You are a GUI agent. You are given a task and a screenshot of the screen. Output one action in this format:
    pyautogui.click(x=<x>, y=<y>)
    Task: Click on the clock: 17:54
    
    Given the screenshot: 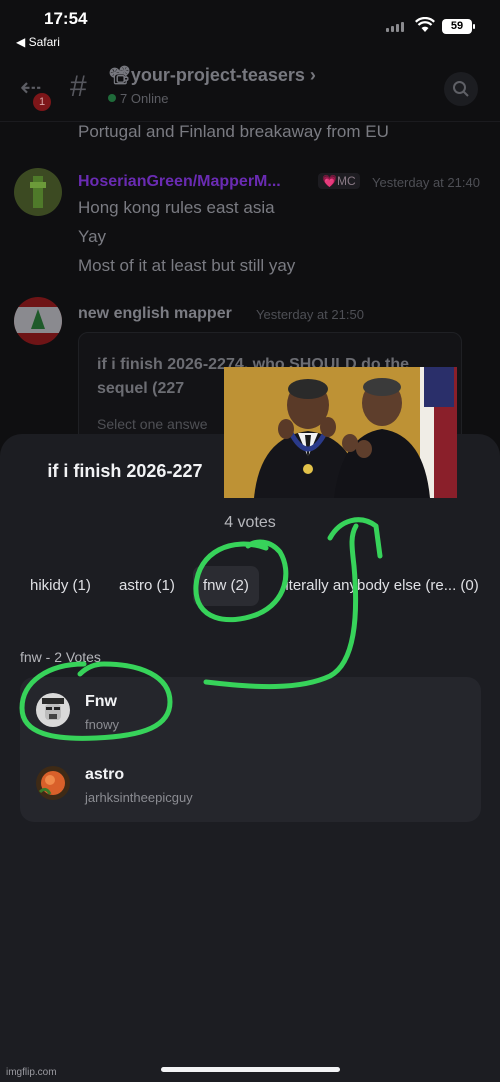 What is the action you would take?
    pyautogui.click(x=66, y=18)
    